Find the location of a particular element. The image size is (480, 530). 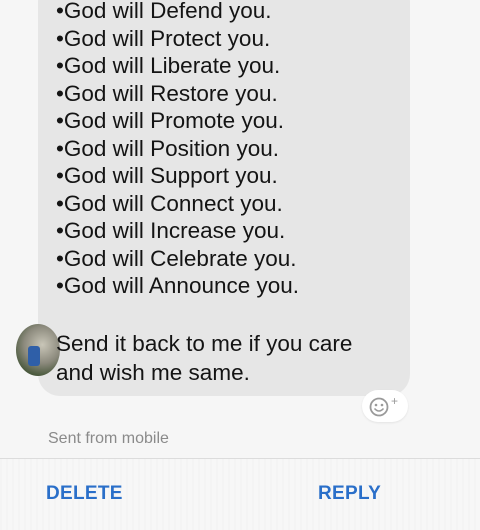

avatar-figure is located at coordinates (34, 356).